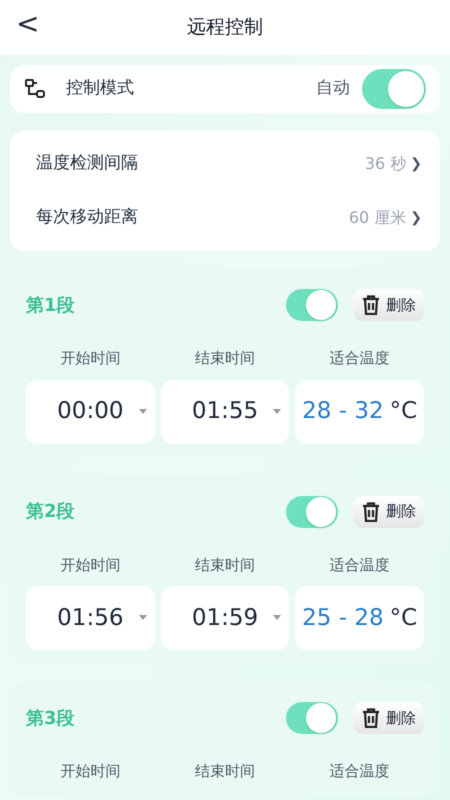 Image resolution: width=450 pixels, height=800 pixels. What do you see at coordinates (90, 618) in the screenshot?
I see `time-field: 01:56` at bounding box center [90, 618].